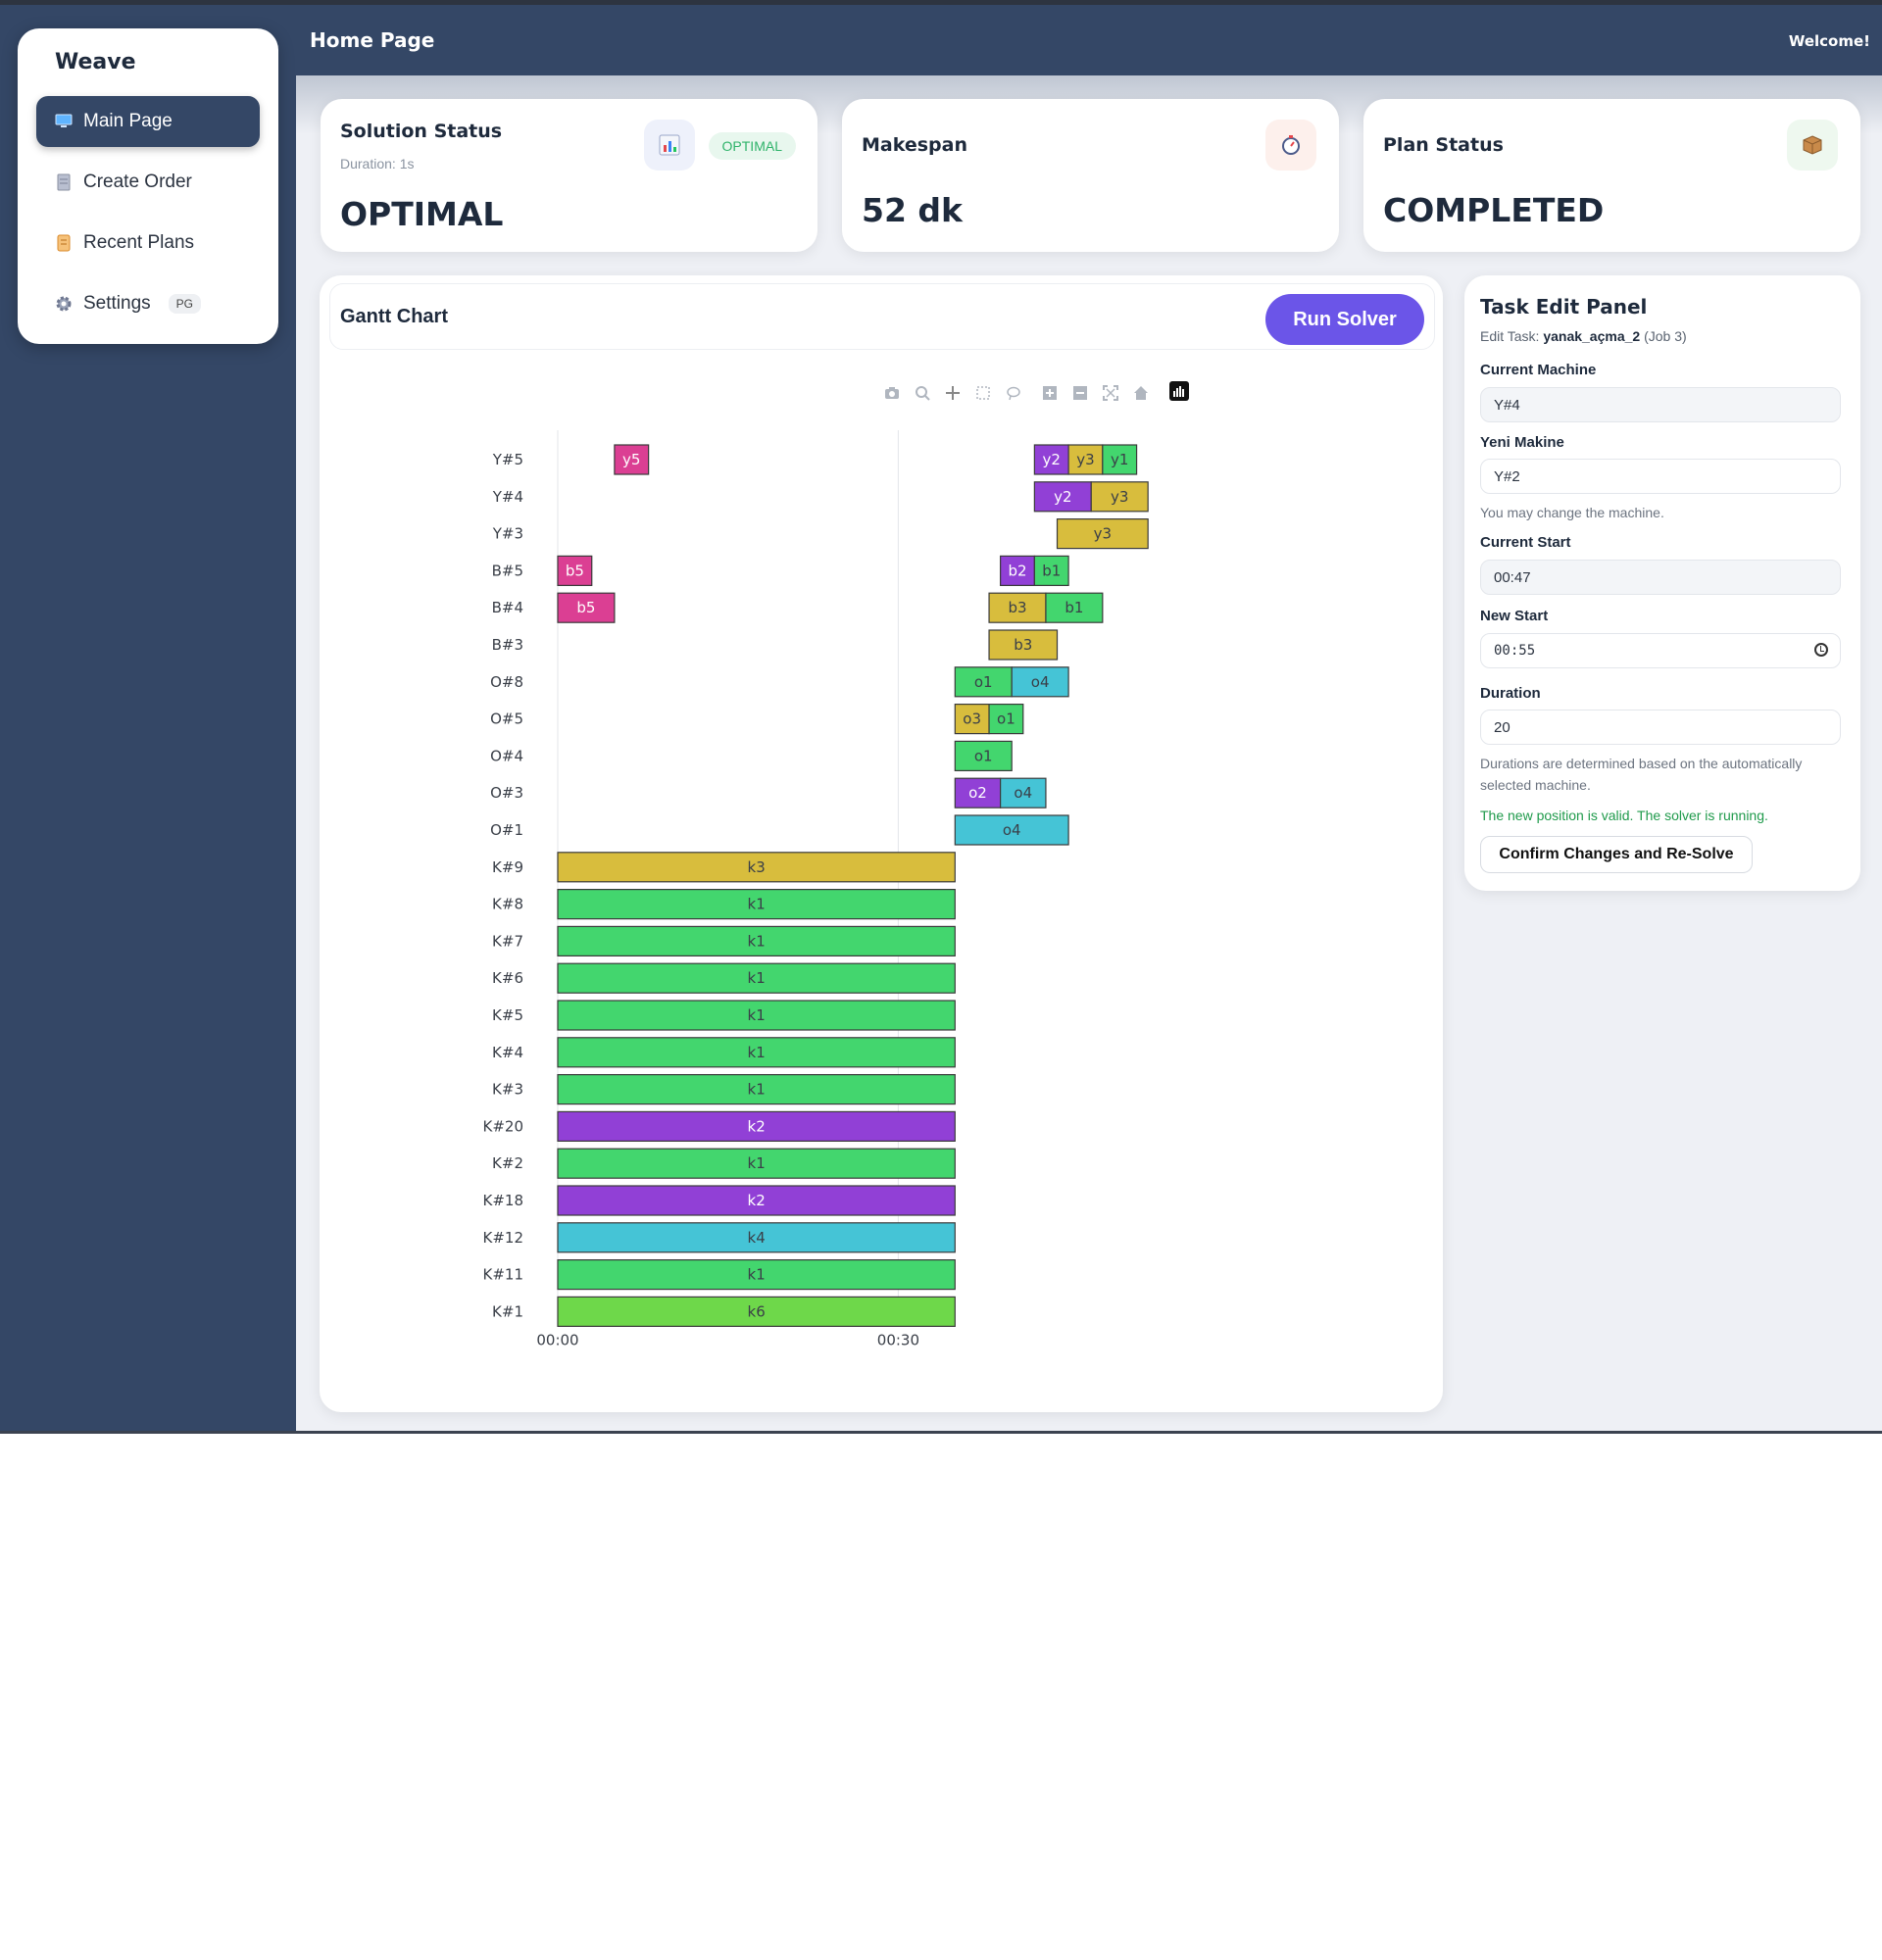 The height and width of the screenshot is (1960, 1882). Describe the element at coordinates (1120, 459) in the screenshot. I see `gantt-bar: y1` at that location.